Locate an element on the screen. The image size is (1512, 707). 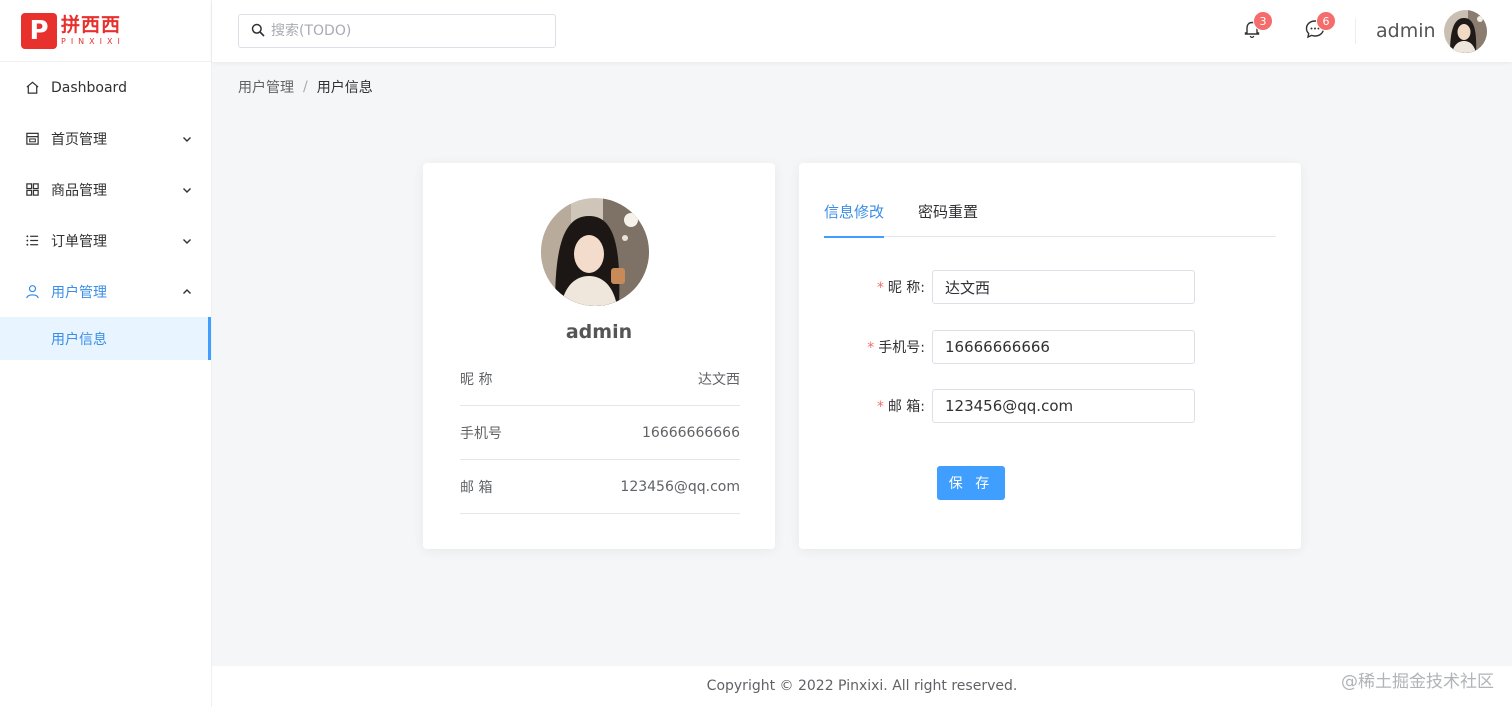
sidebar-item-order-management: 订单管理 is located at coordinates (105, 240).